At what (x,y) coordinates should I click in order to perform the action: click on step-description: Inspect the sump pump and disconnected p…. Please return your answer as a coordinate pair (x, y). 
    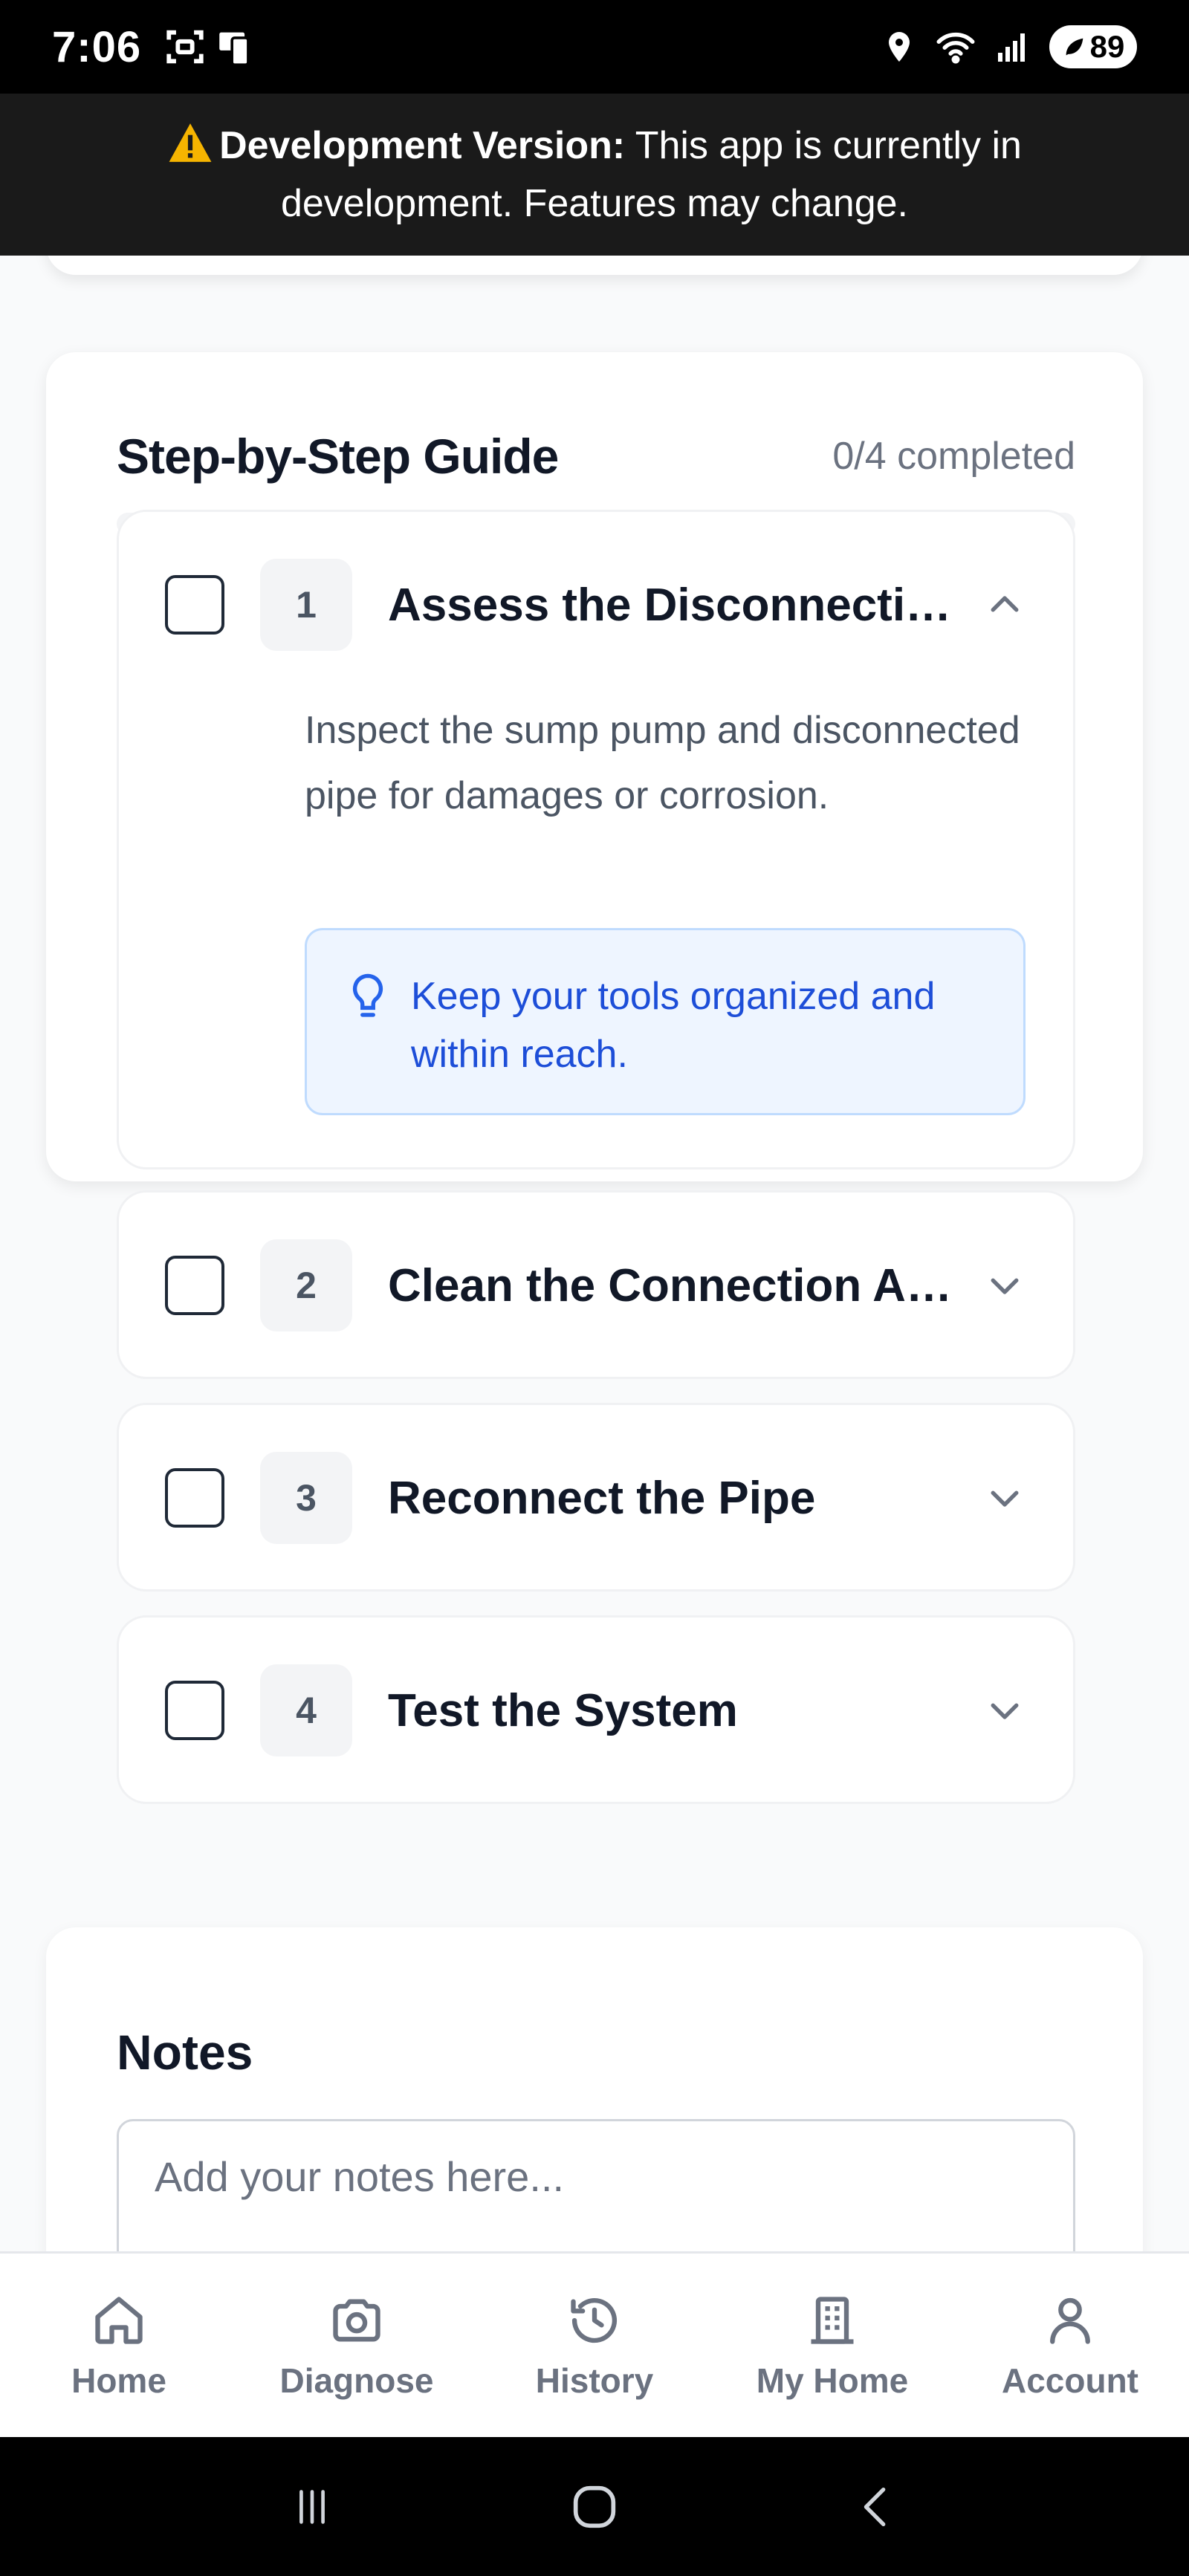
    Looking at the image, I should click on (662, 763).